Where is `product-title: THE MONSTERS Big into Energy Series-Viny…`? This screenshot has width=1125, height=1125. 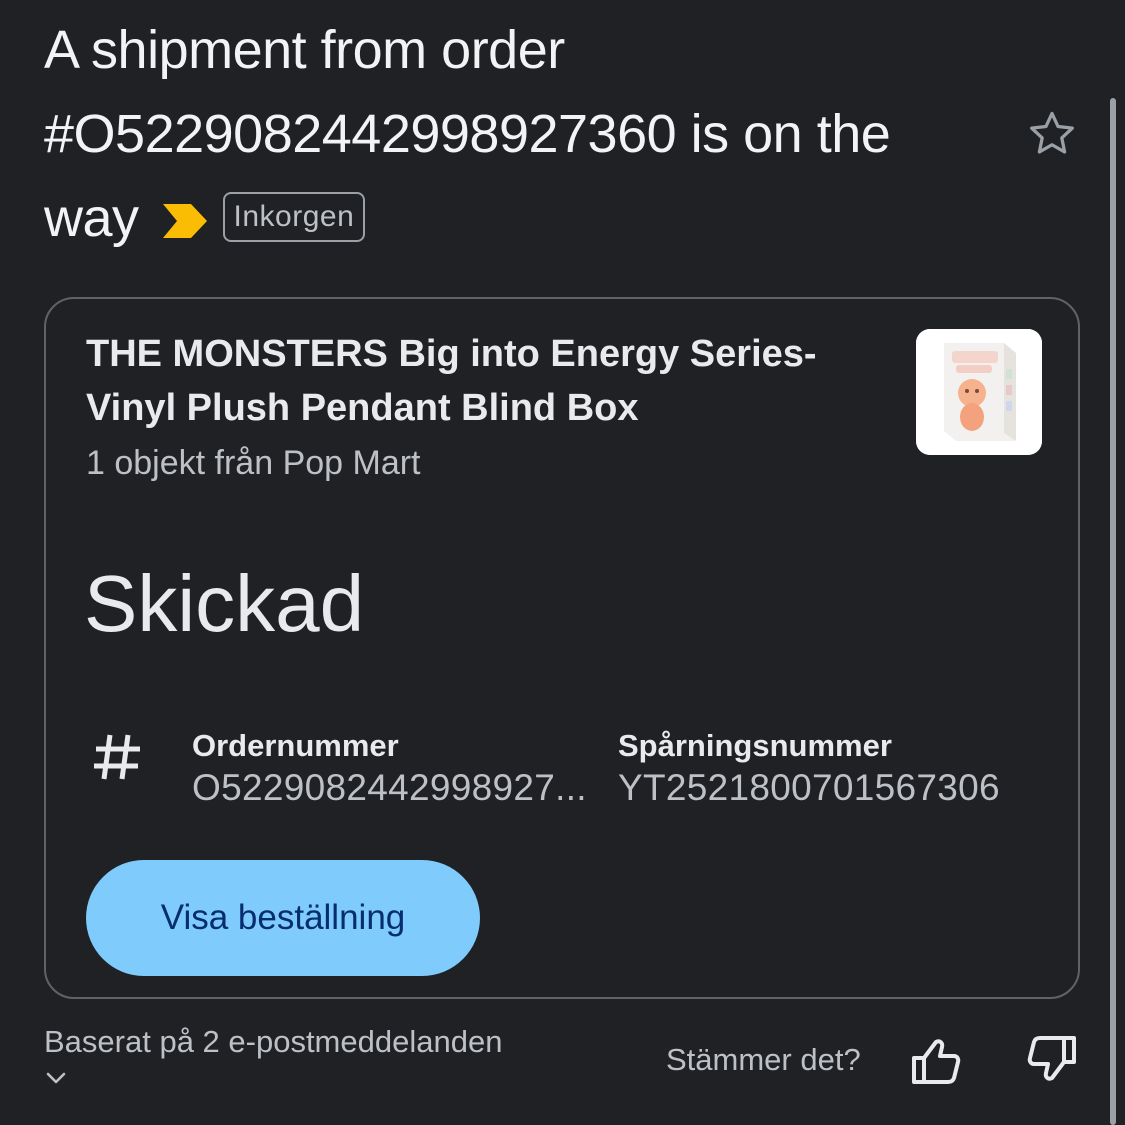 product-title: THE MONSTERS Big into Energy Series-Viny… is located at coordinates (451, 381).